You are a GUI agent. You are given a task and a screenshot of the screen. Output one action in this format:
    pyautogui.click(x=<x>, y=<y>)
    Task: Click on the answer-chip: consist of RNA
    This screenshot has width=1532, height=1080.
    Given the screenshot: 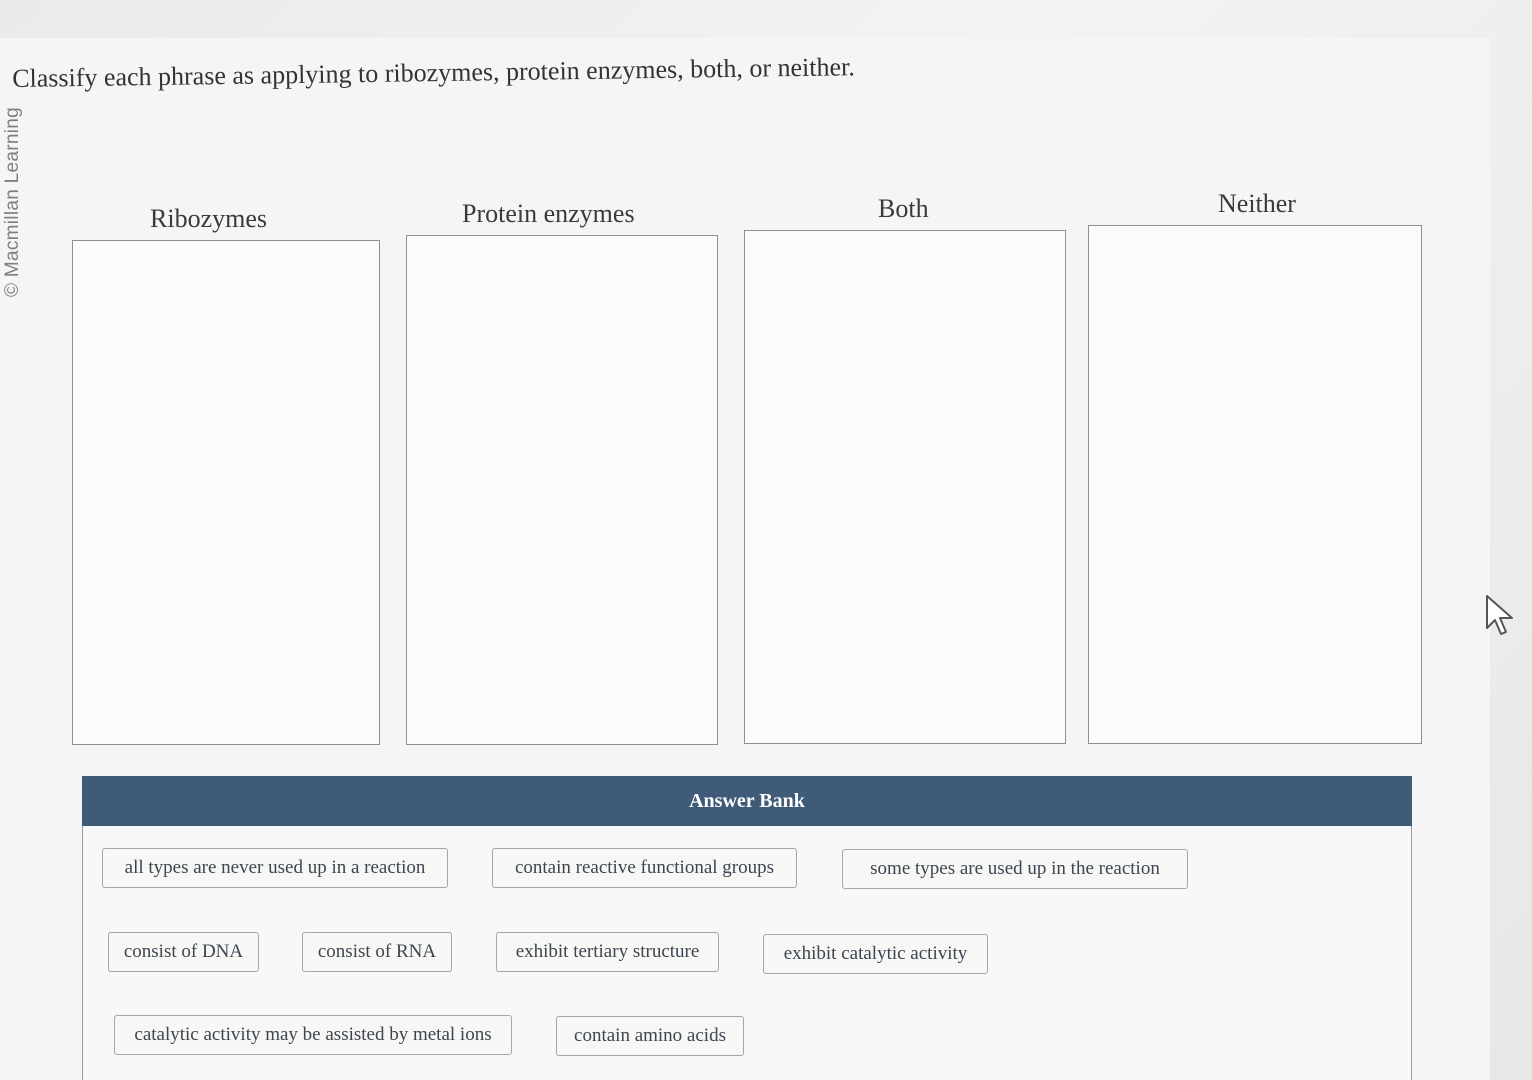 What is the action you would take?
    pyautogui.click(x=377, y=952)
    